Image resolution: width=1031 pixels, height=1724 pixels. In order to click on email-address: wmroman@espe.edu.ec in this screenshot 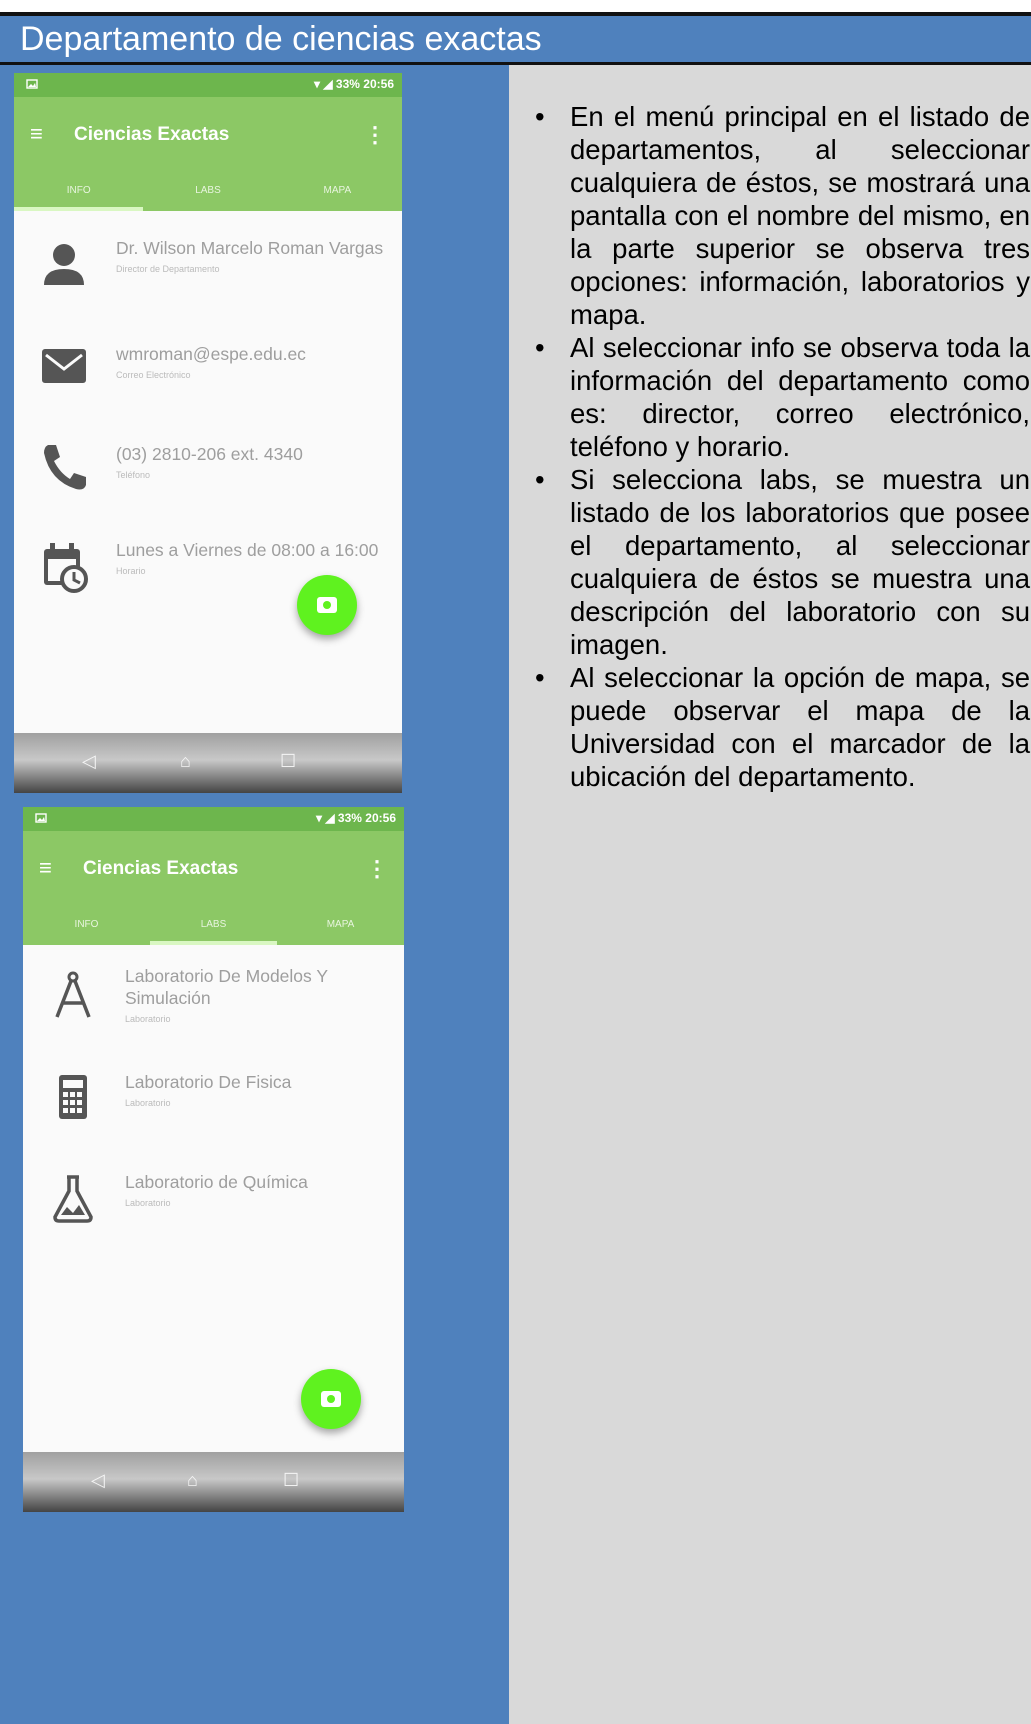, I will do `click(211, 354)`.